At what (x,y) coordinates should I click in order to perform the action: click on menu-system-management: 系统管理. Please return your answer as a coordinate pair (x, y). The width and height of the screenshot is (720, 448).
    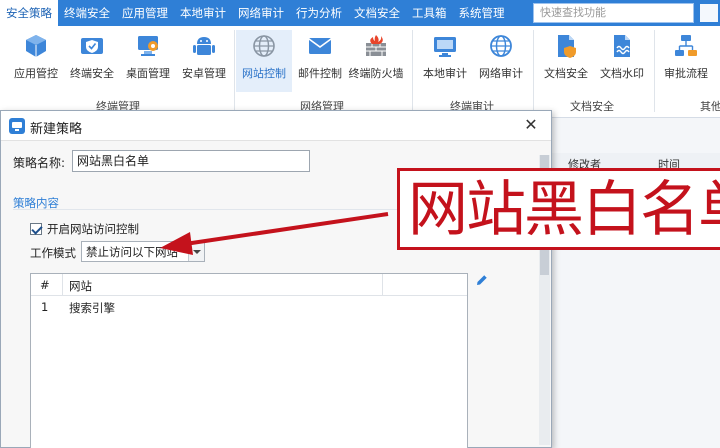
    Looking at the image, I should click on (482, 13).